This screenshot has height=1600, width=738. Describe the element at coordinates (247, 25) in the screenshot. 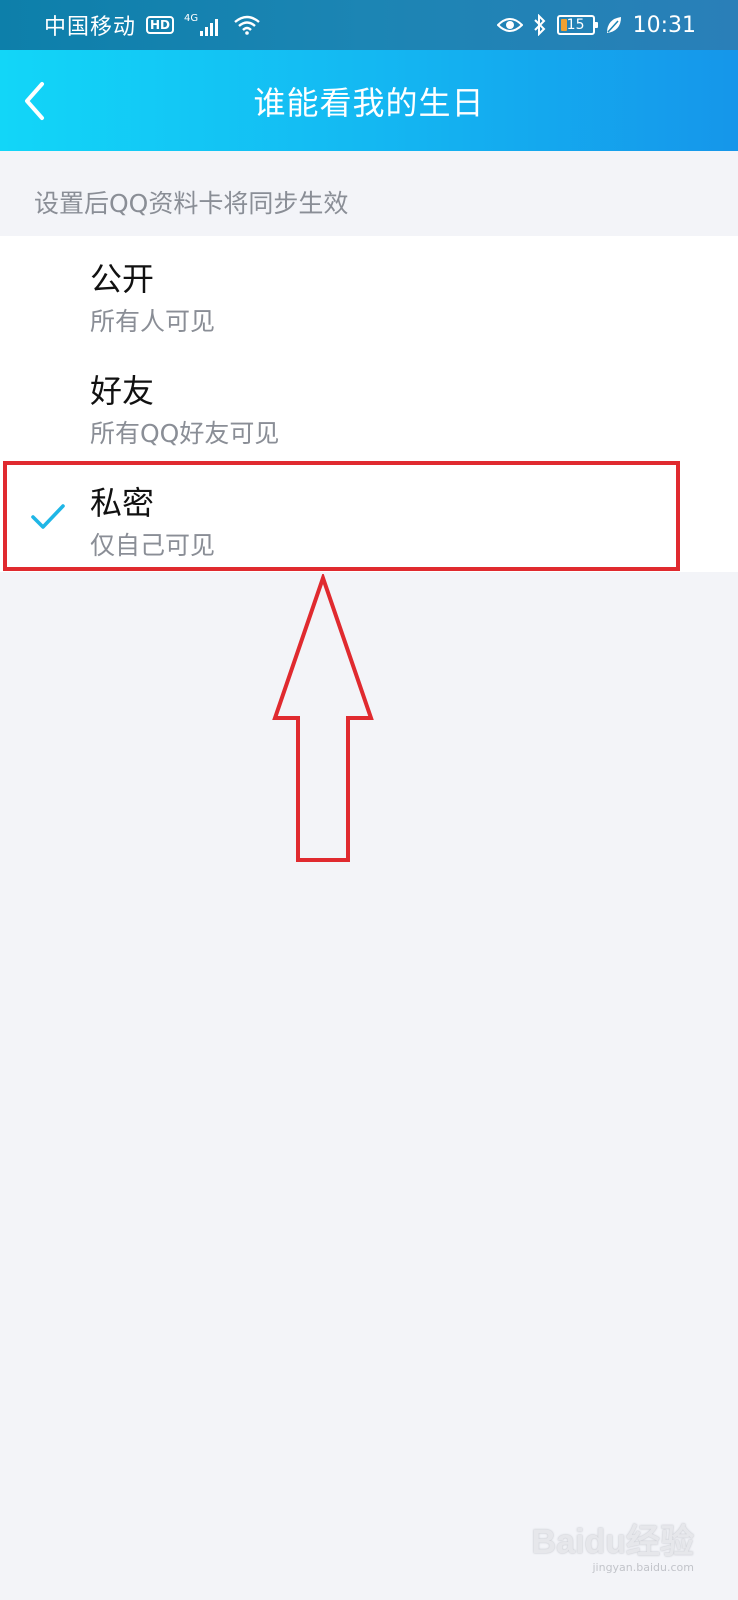

I see `wifi-icon` at that location.